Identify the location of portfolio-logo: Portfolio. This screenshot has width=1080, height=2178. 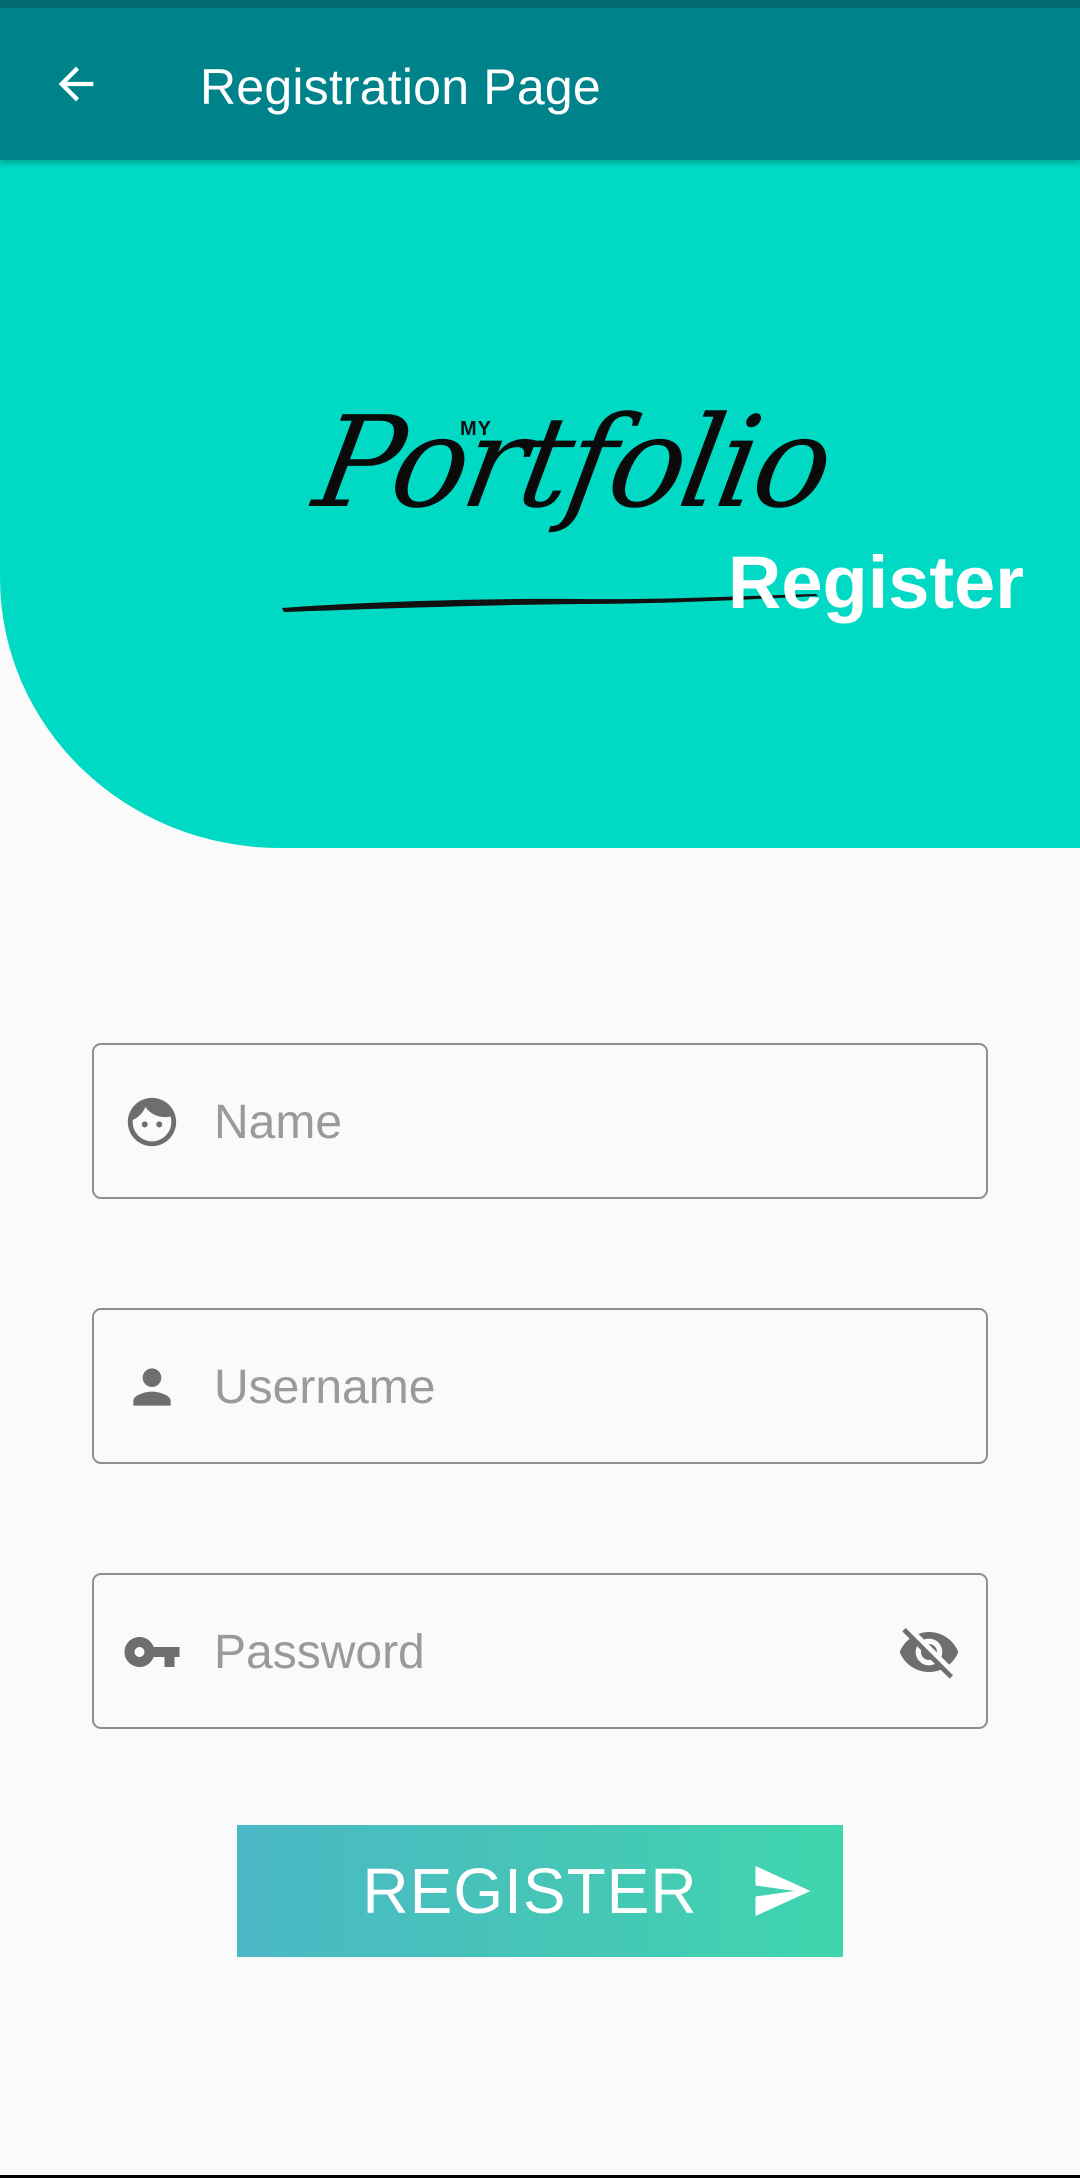
(572, 462).